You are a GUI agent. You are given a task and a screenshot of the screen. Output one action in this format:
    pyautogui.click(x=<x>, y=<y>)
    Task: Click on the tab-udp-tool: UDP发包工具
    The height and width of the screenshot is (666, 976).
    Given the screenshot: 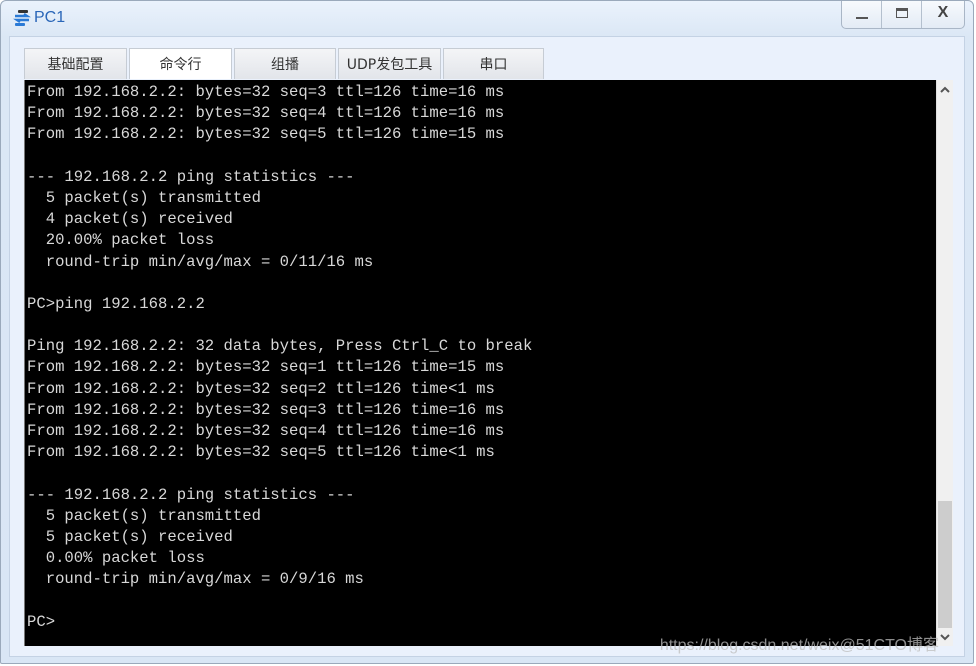 What is the action you would take?
    pyautogui.click(x=389, y=63)
    